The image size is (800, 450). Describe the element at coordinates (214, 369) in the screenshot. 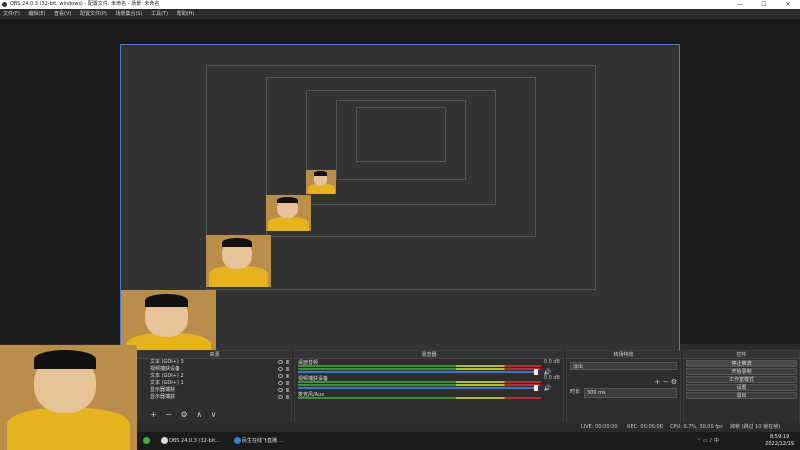

I see `source-item: 视频捕获设备` at that location.